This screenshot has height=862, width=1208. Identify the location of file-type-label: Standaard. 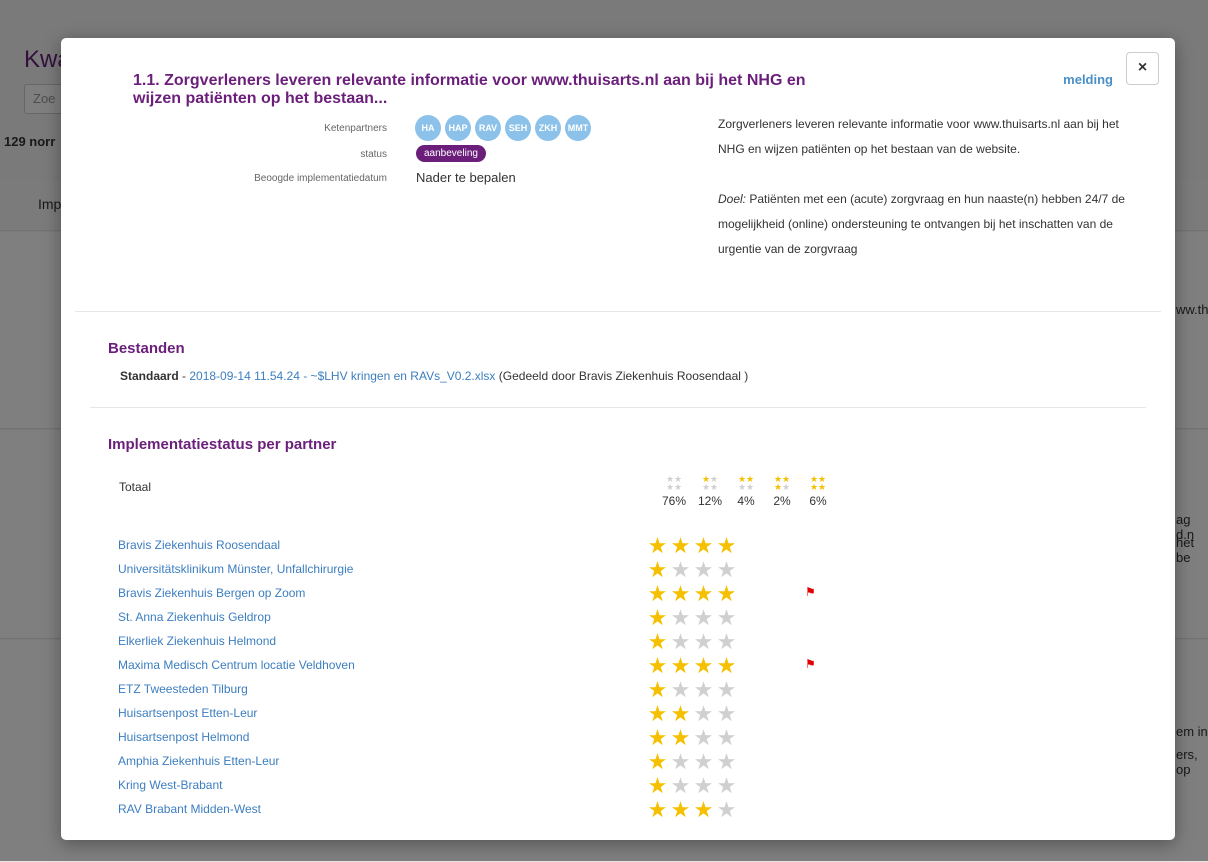
(149, 376).